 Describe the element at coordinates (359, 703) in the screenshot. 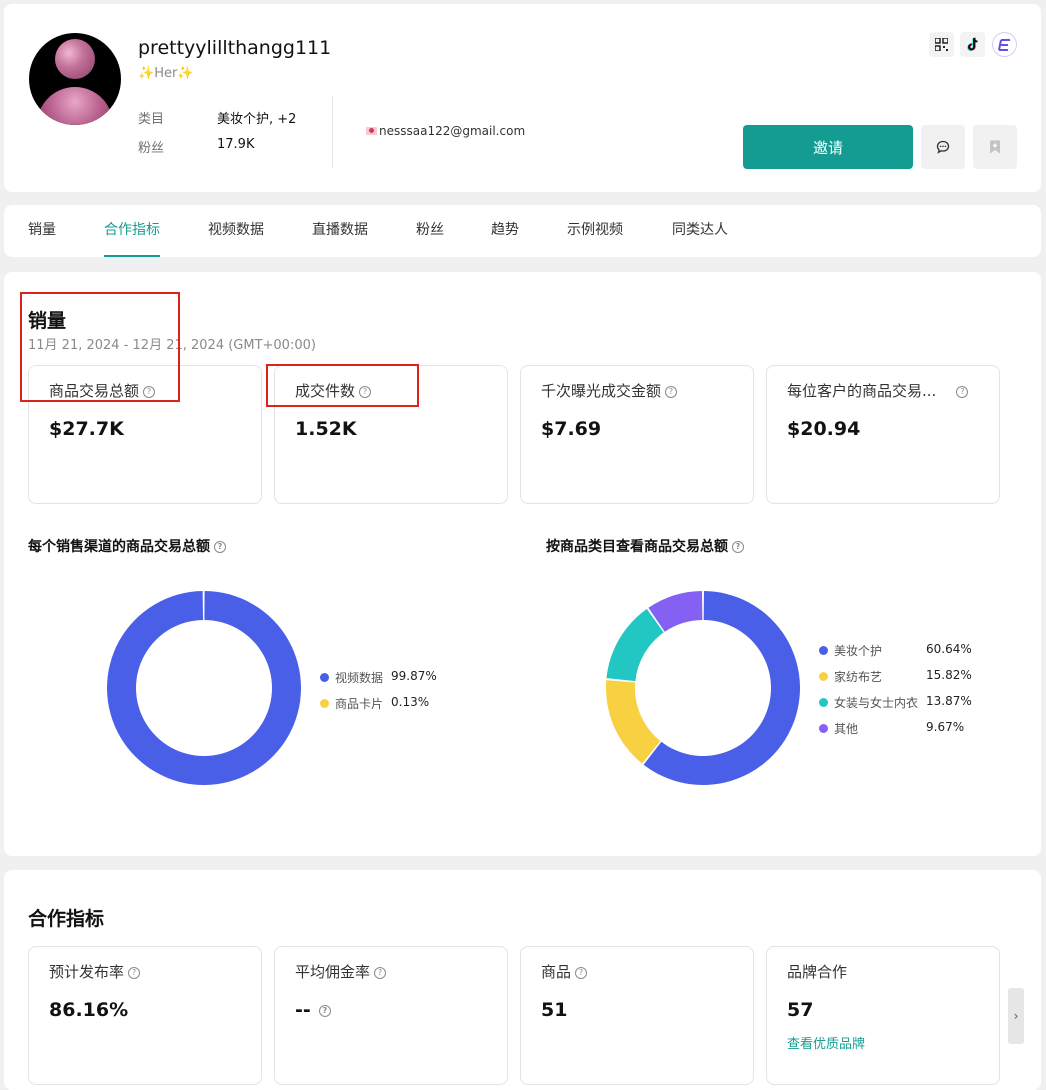

I see `legend-label: 商品卡片` at that location.